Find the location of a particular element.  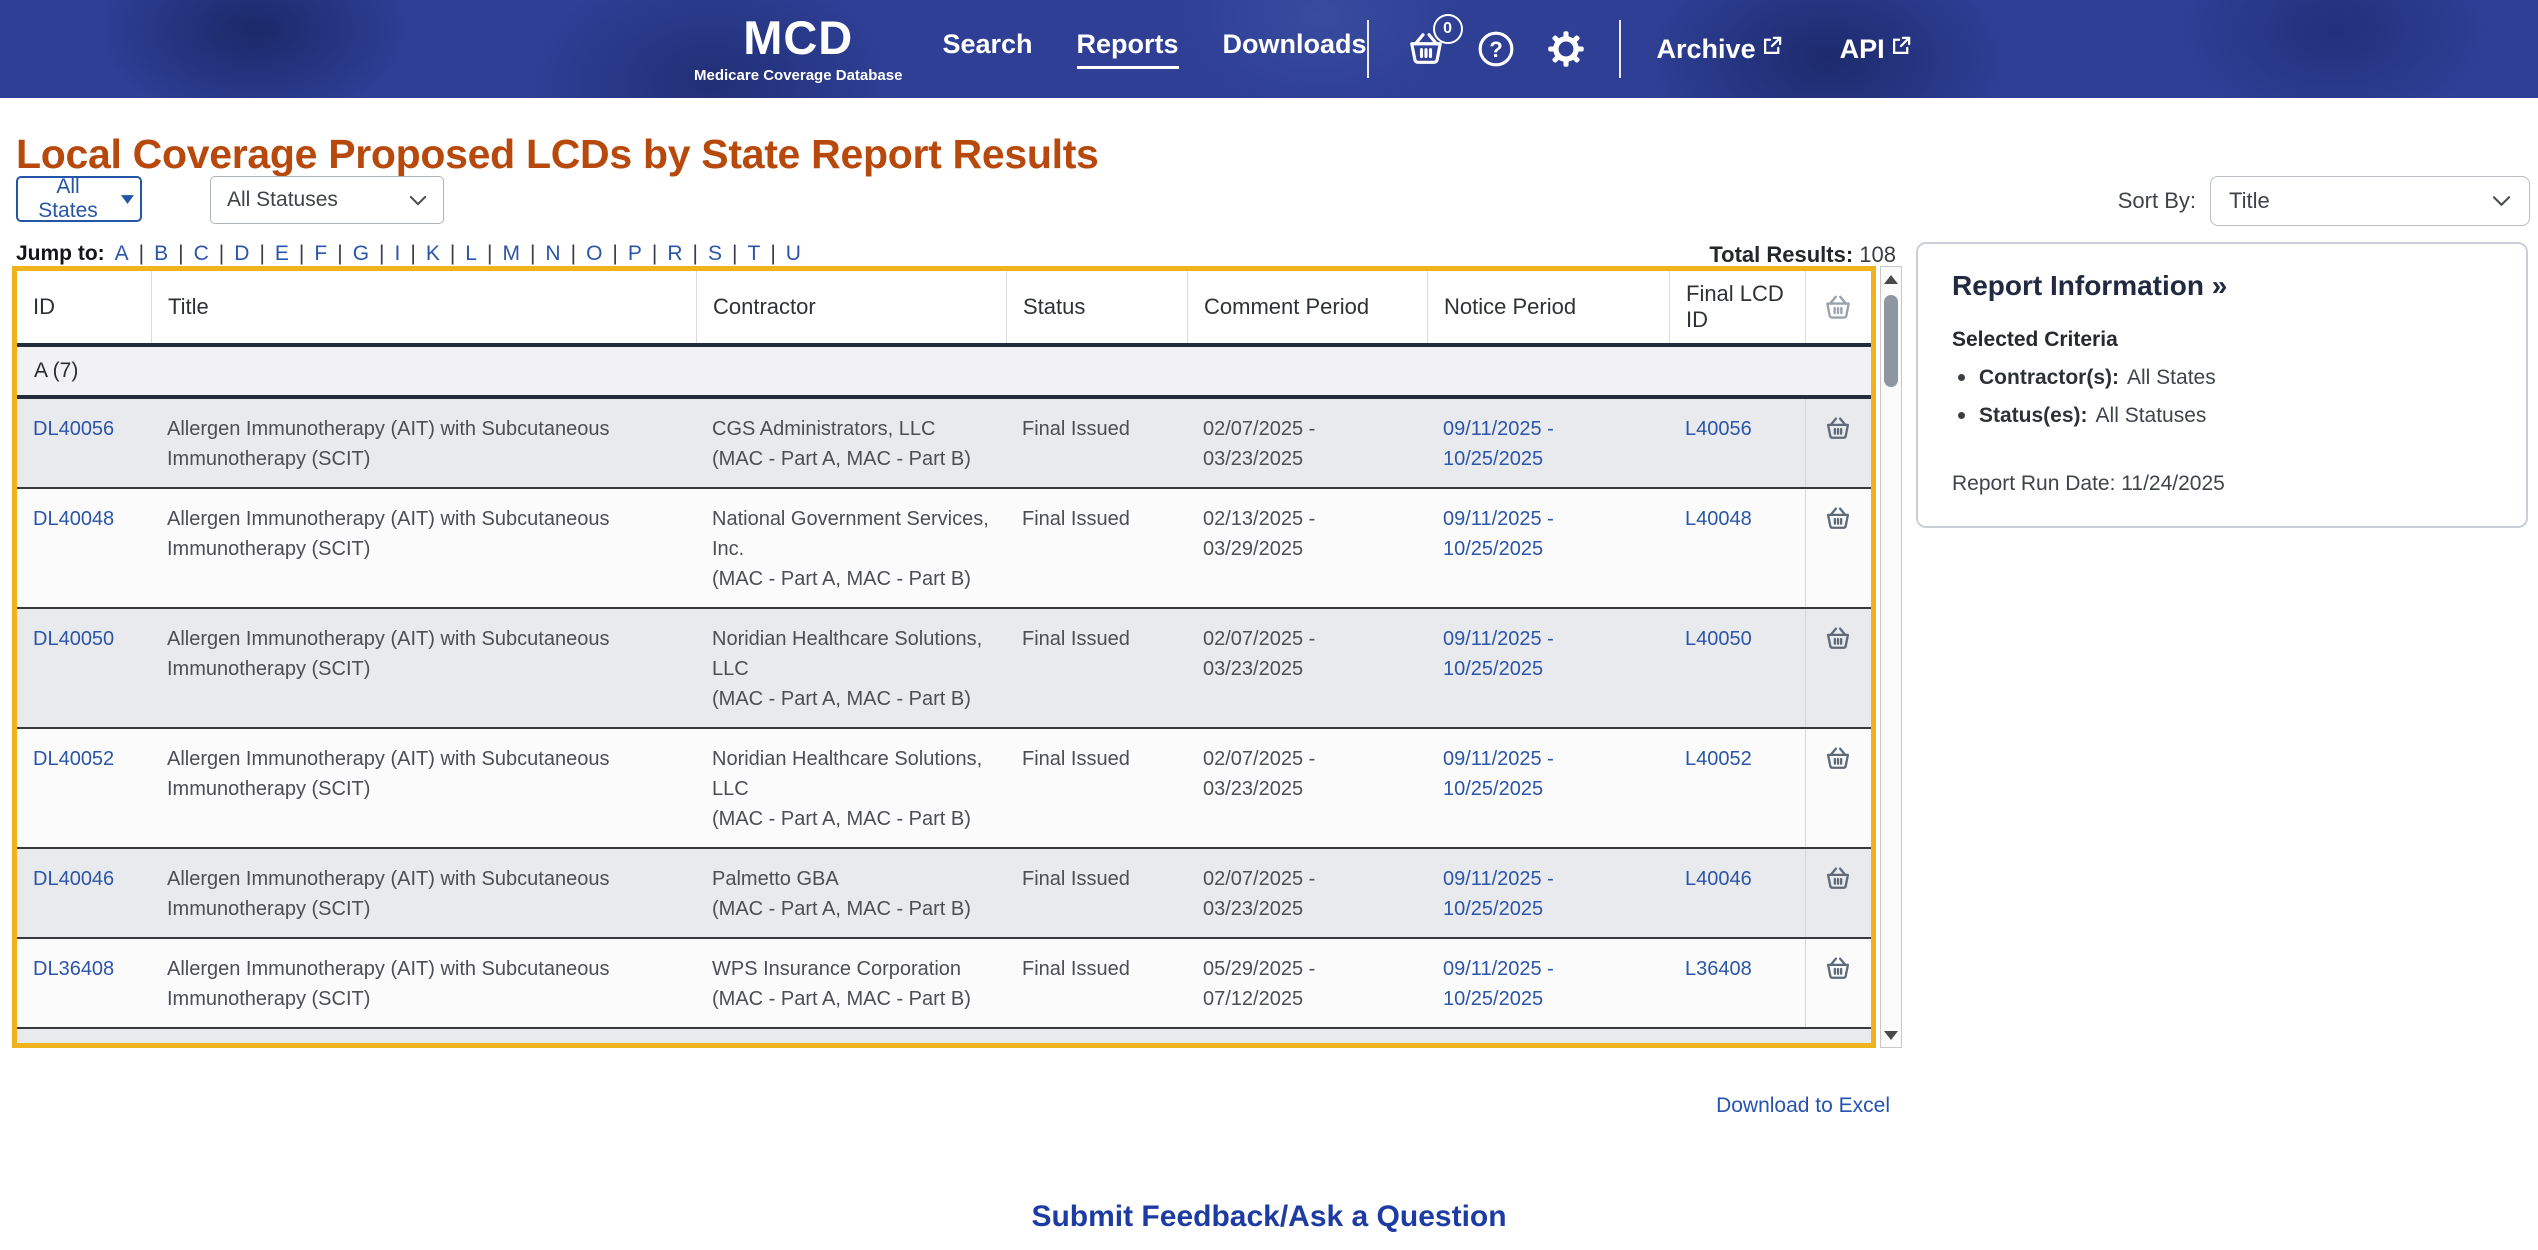

question-circle-icon: ? is located at coordinates (1496, 49).